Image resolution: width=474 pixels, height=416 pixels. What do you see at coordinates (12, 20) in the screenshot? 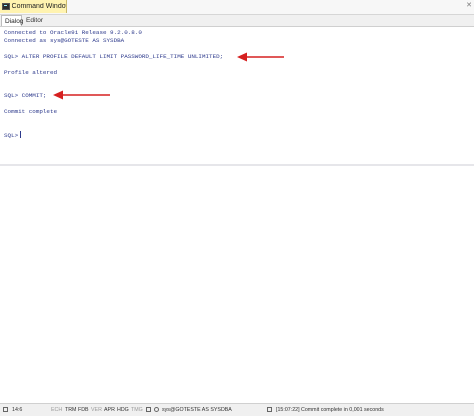
I see `tab-dialog: Dialog` at bounding box center [12, 20].